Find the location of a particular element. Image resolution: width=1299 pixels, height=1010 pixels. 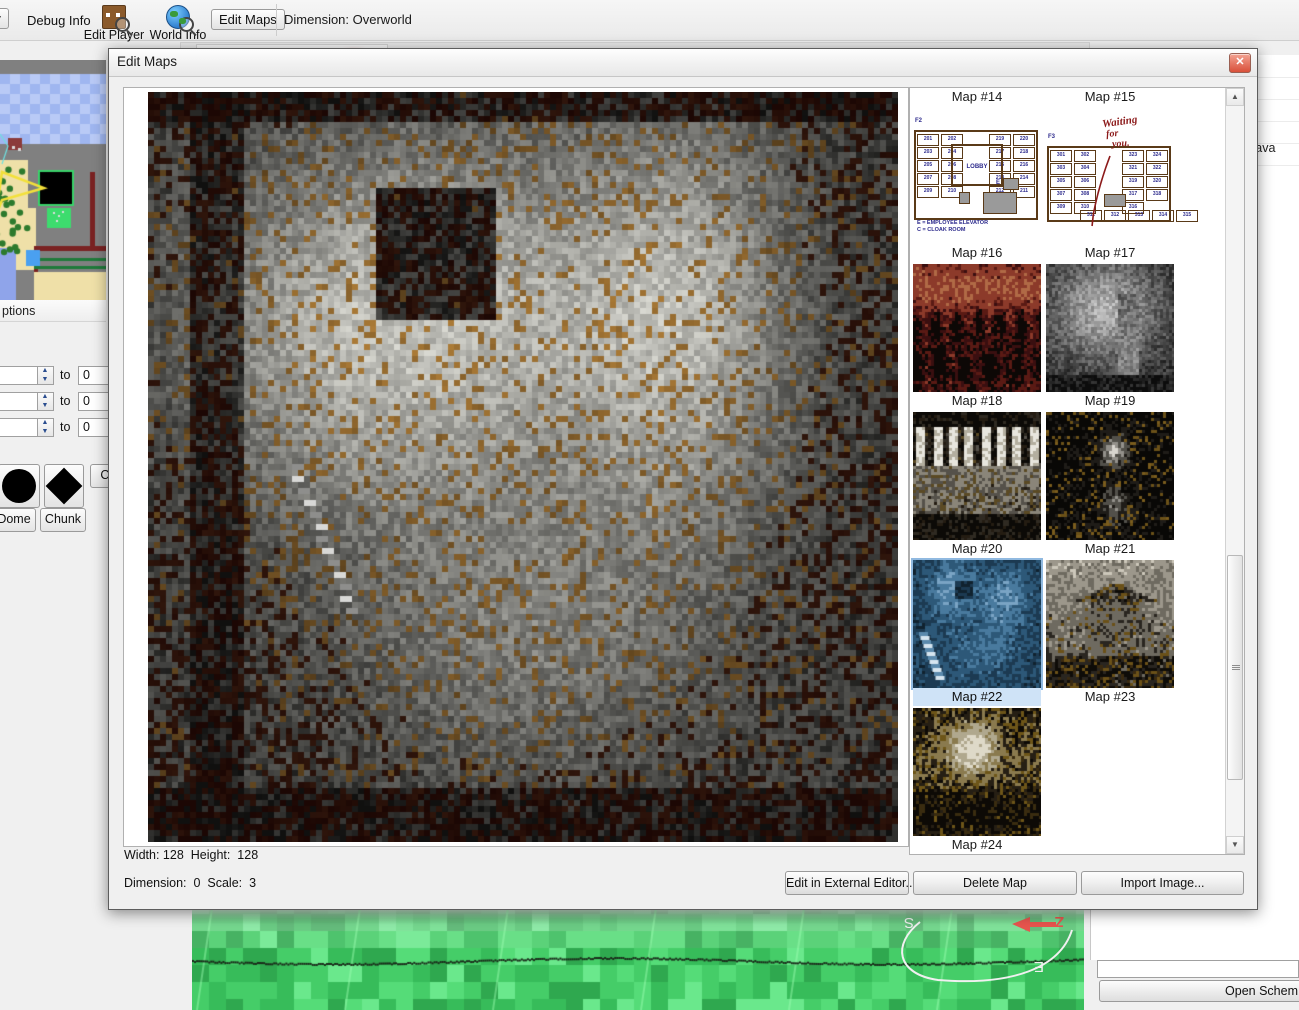

map-list-item: Map #15 is located at coordinates (1110, 97).